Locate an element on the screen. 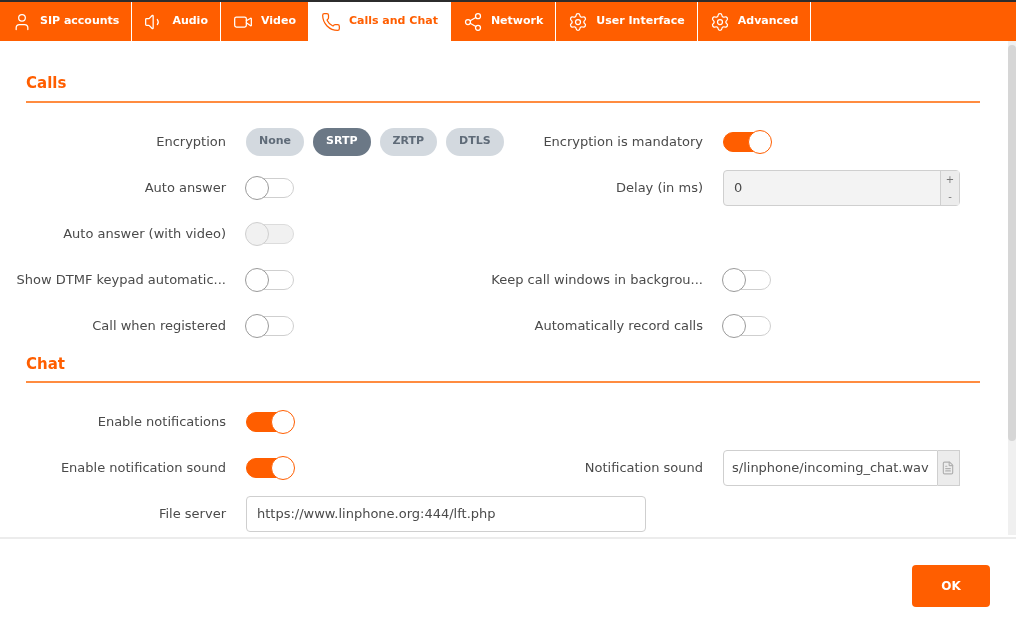  ok-button: OK is located at coordinates (951, 585).